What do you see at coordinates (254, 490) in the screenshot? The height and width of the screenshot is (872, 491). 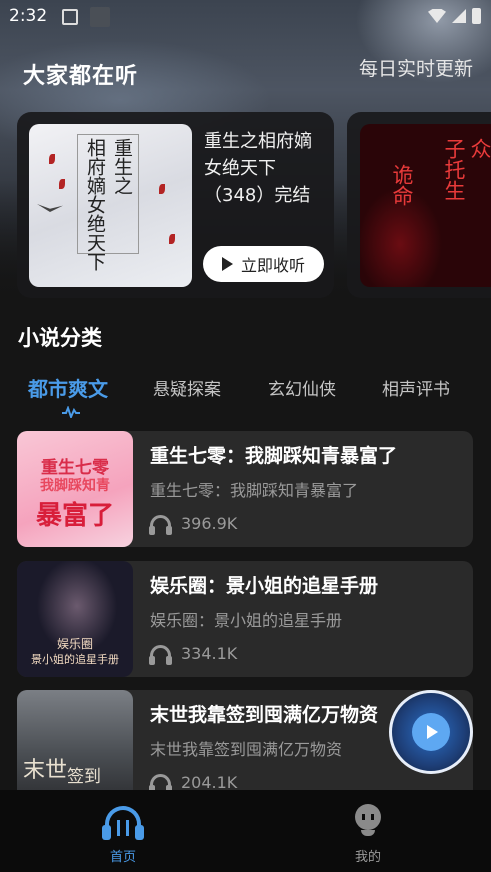 I see `book-subtitle: 重生七零：我脚踩知青暴富了` at bounding box center [254, 490].